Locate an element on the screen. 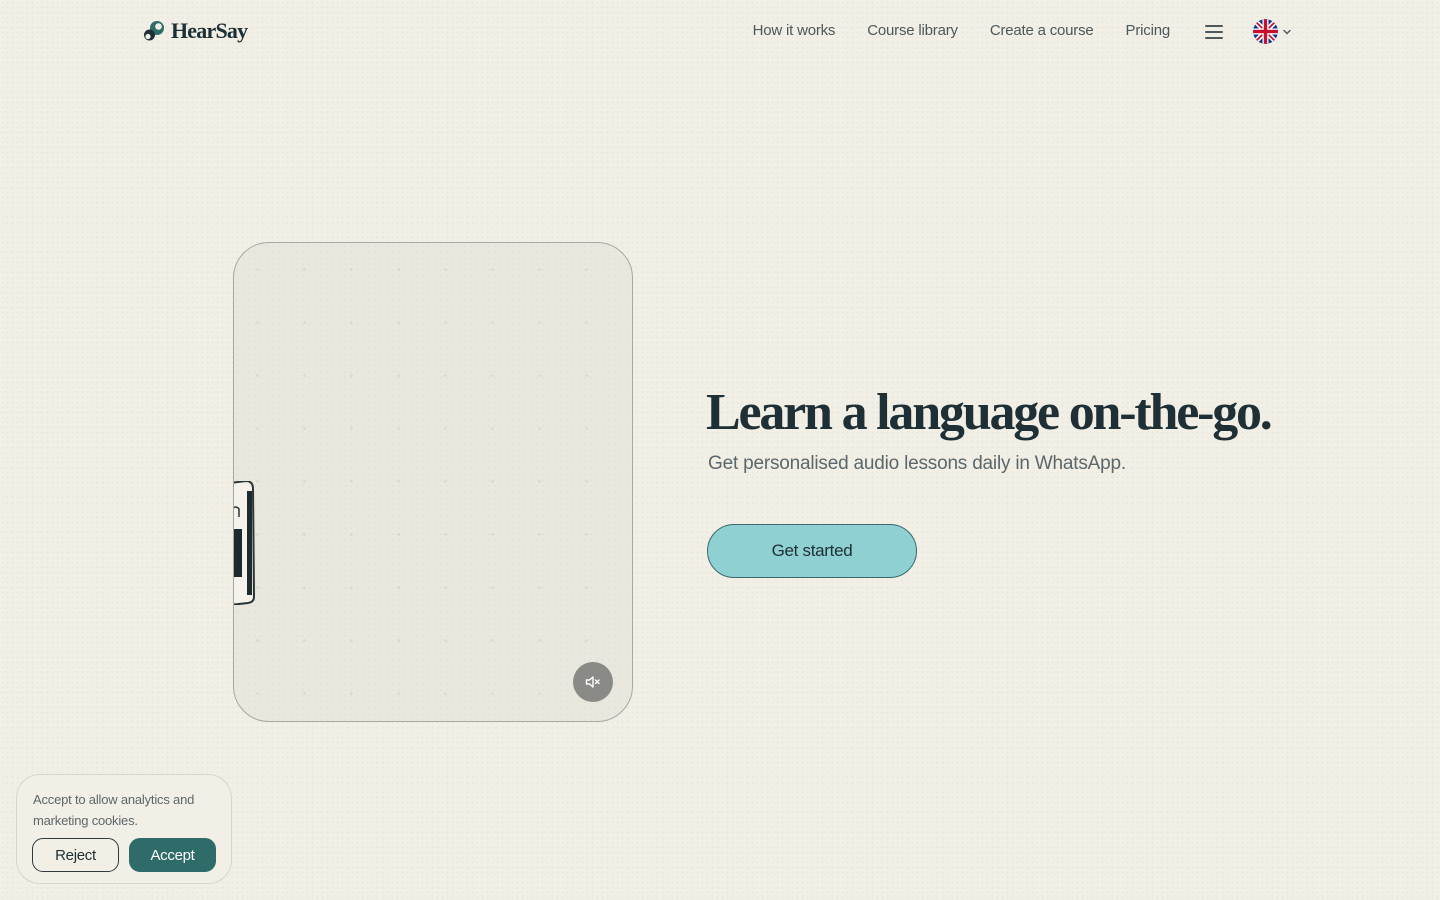 This screenshot has height=900, width=1440. speaker-muted-icon is located at coordinates (592, 682).